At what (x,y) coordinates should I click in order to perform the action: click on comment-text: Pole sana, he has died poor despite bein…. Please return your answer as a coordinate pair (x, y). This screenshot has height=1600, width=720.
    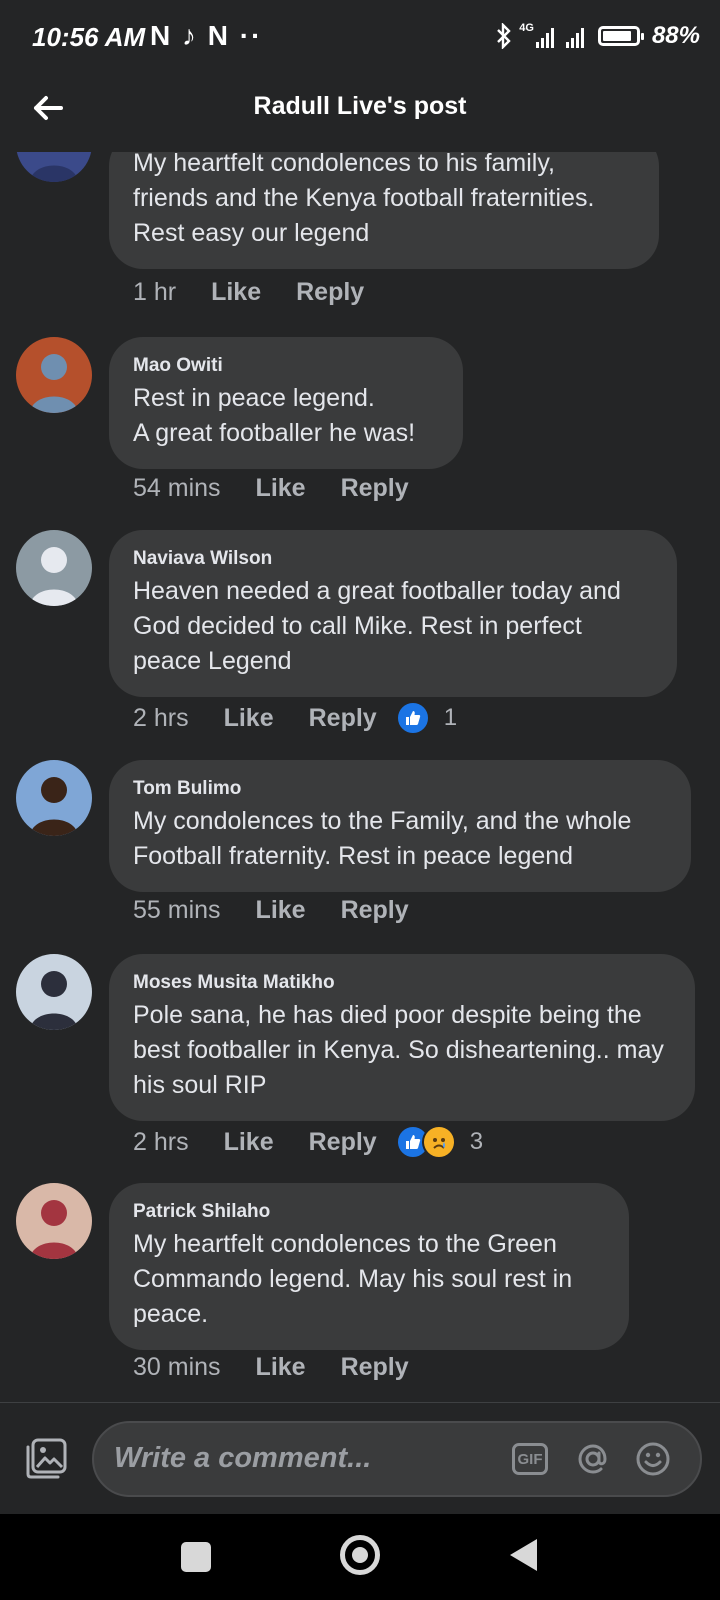
    Looking at the image, I should click on (398, 1050).